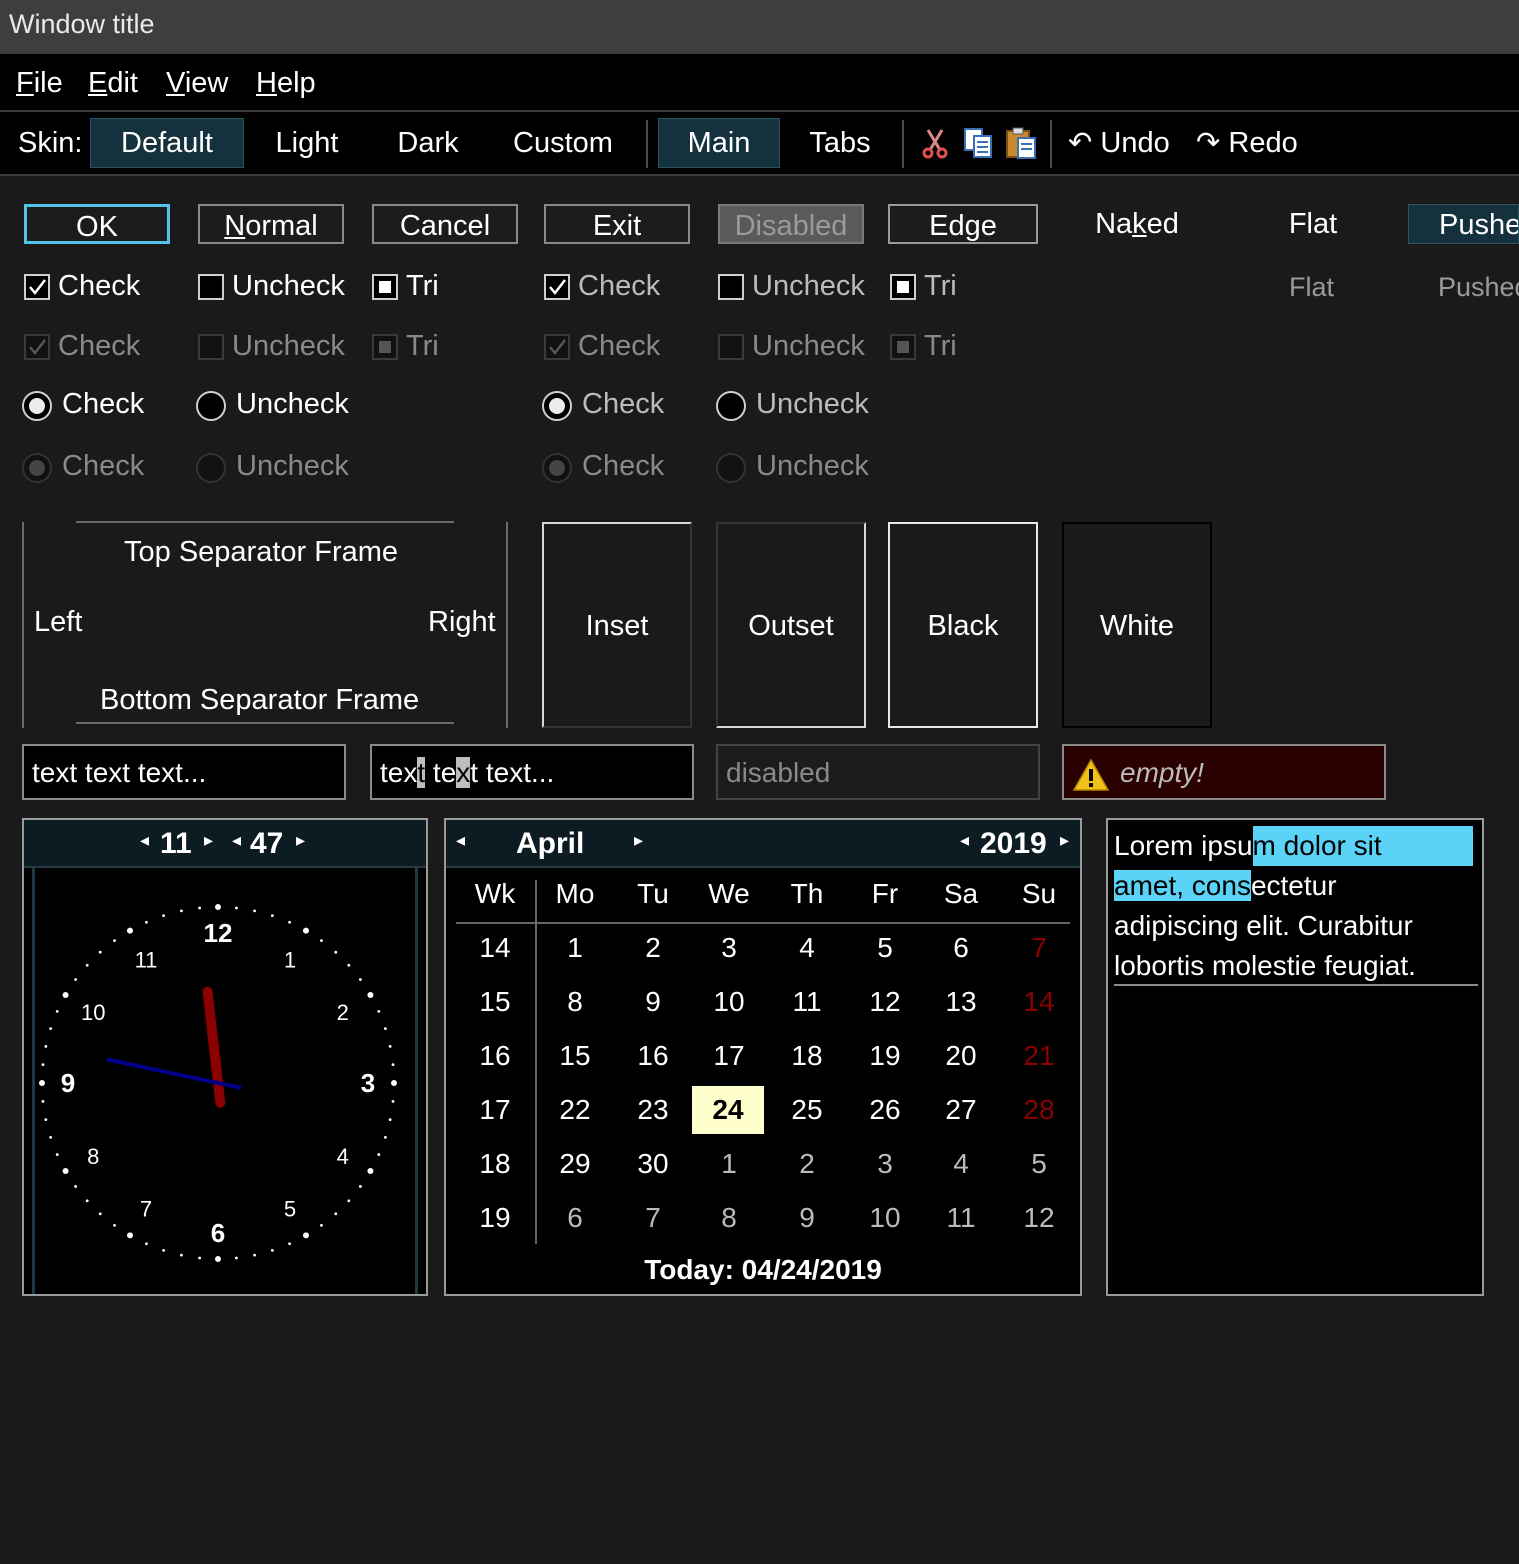 Image resolution: width=1519 pixels, height=1564 pixels. I want to click on calendar-day: 17, so click(729, 1056).